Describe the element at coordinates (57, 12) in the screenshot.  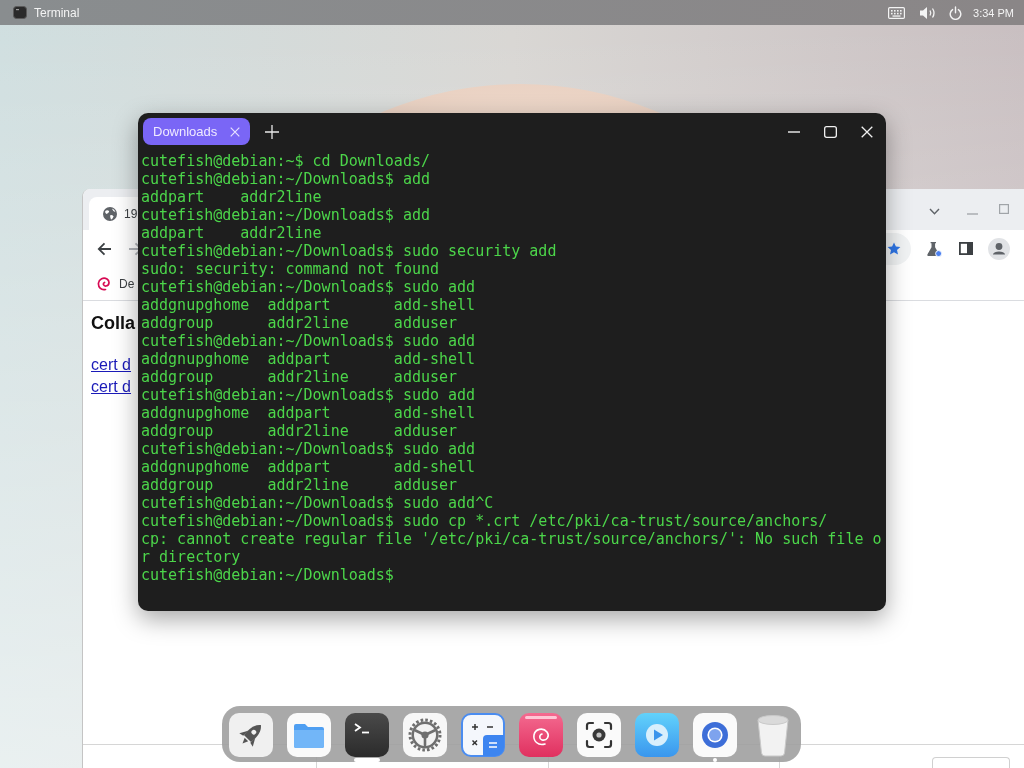
I see `app-title: Terminal` at that location.